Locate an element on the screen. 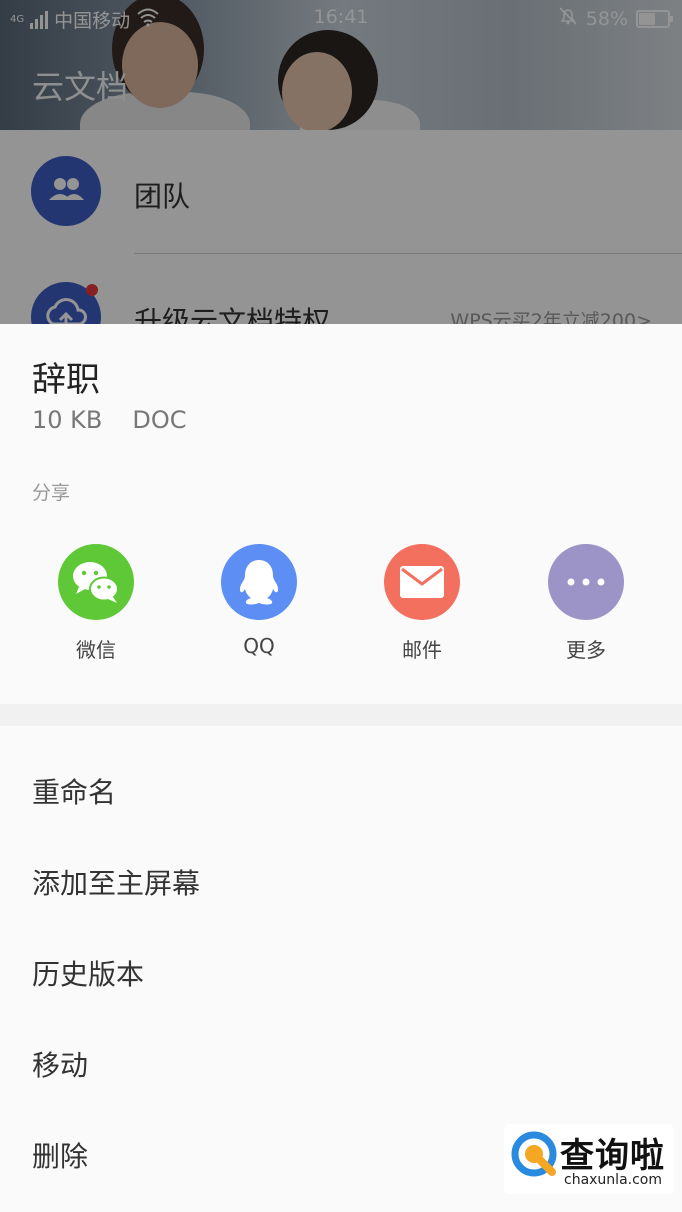 This screenshot has width=682, height=1212. file-meta: 10 KB DOC is located at coordinates (109, 420).